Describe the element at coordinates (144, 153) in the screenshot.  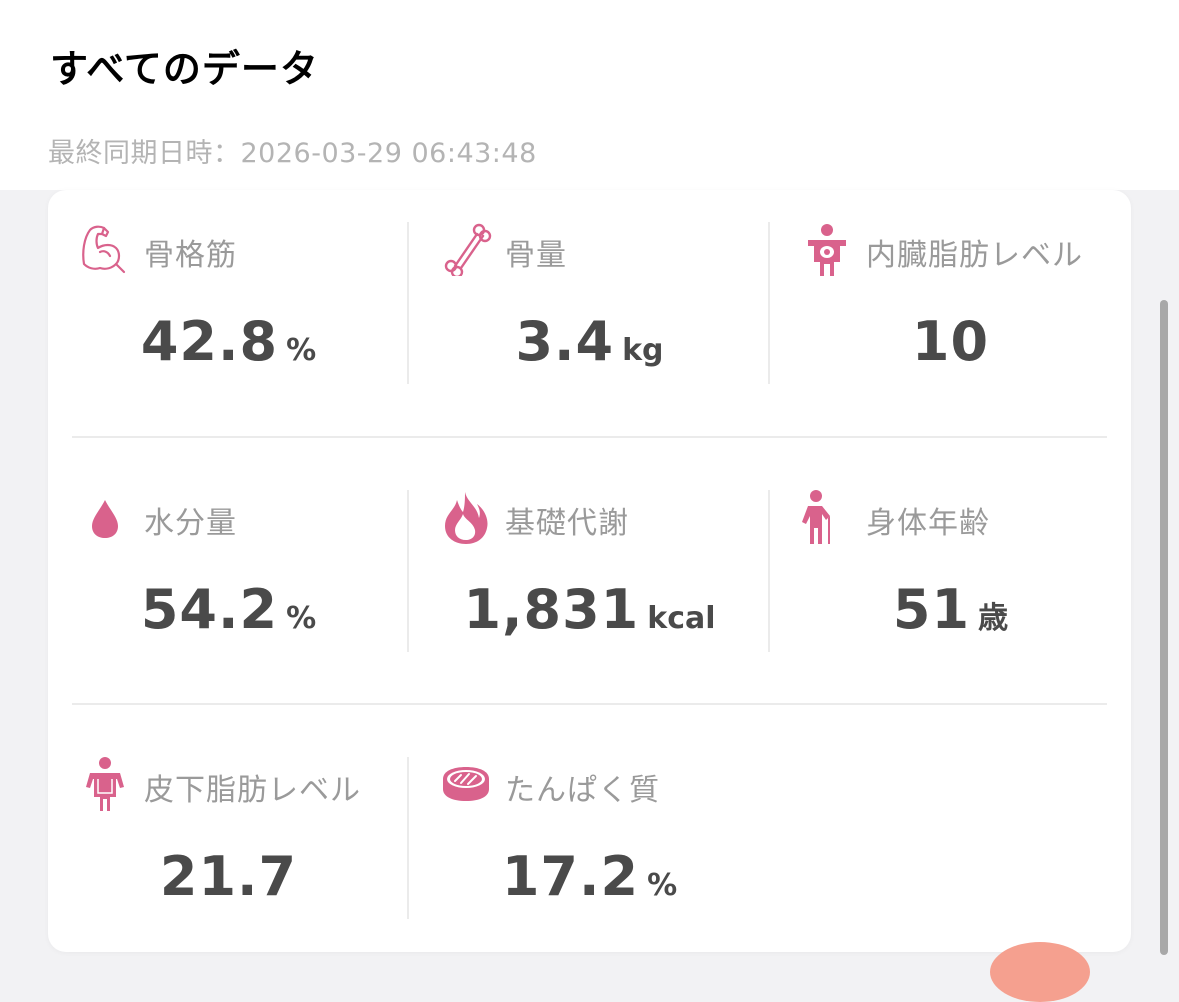
I see `last-sync-label: 最終同期日時：` at that location.